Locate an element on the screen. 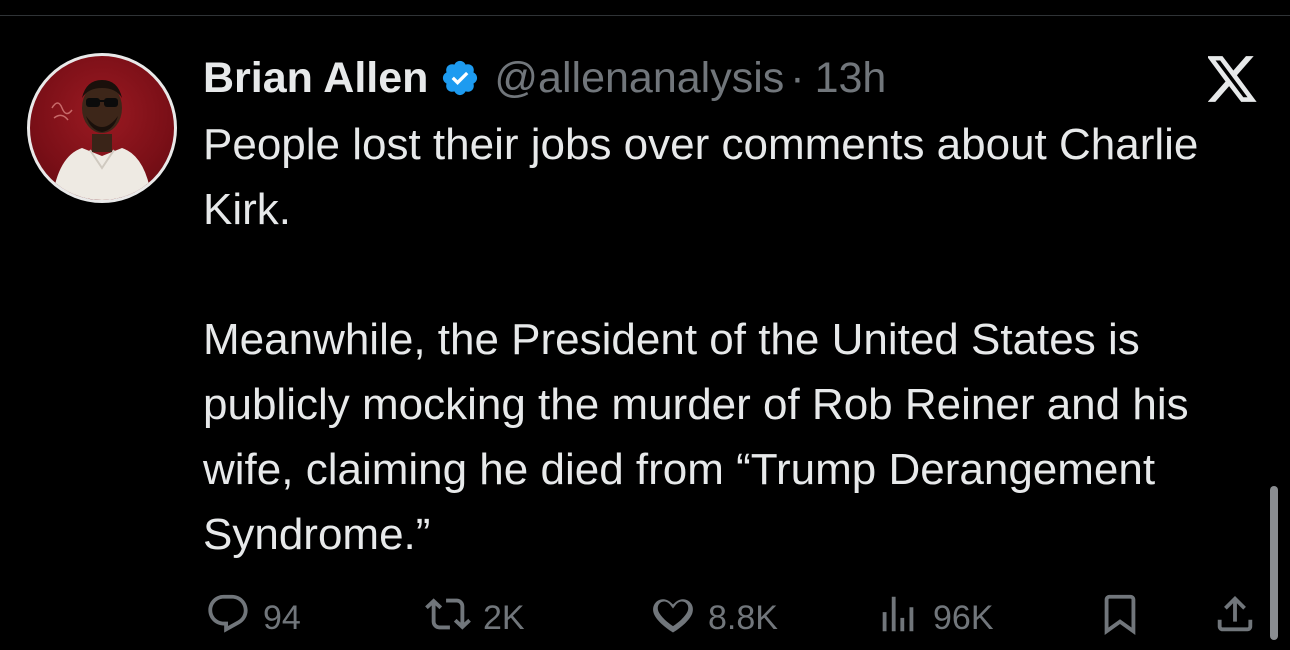 Image resolution: width=1290 pixels, height=650 pixels. share-icon is located at coordinates (1235, 618).